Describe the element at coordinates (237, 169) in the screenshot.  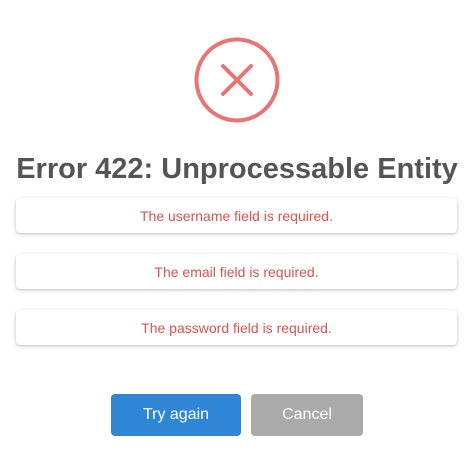
I see `error-title: Error 422: Unprocessable Entity` at that location.